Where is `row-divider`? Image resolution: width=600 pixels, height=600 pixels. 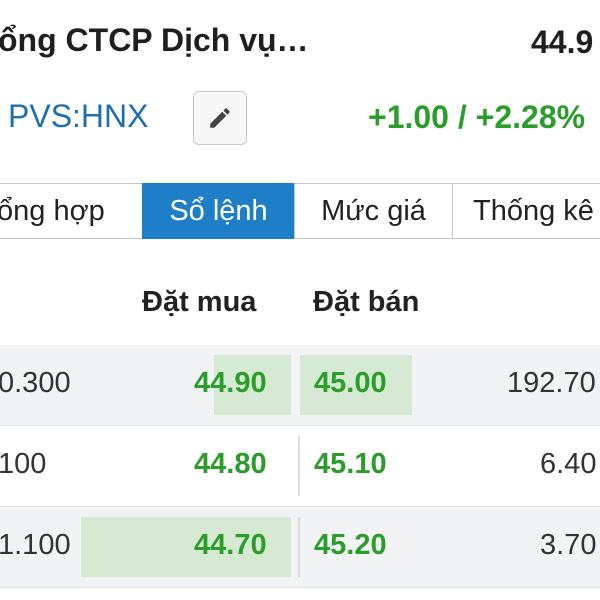
row-divider is located at coordinates (300, 587).